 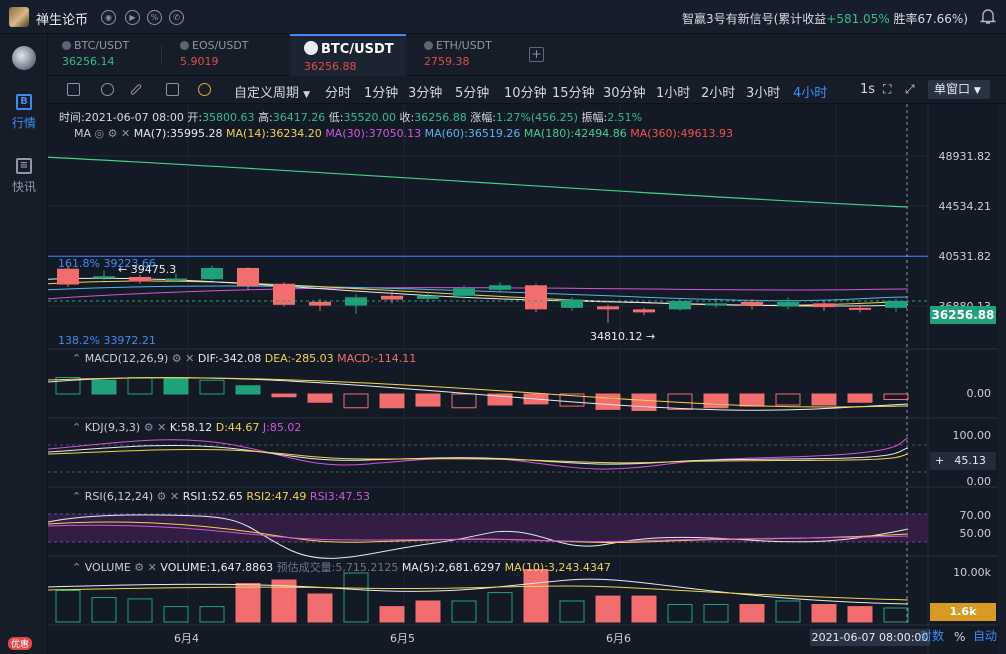 I want to click on lock-icon, so click(x=172, y=89).